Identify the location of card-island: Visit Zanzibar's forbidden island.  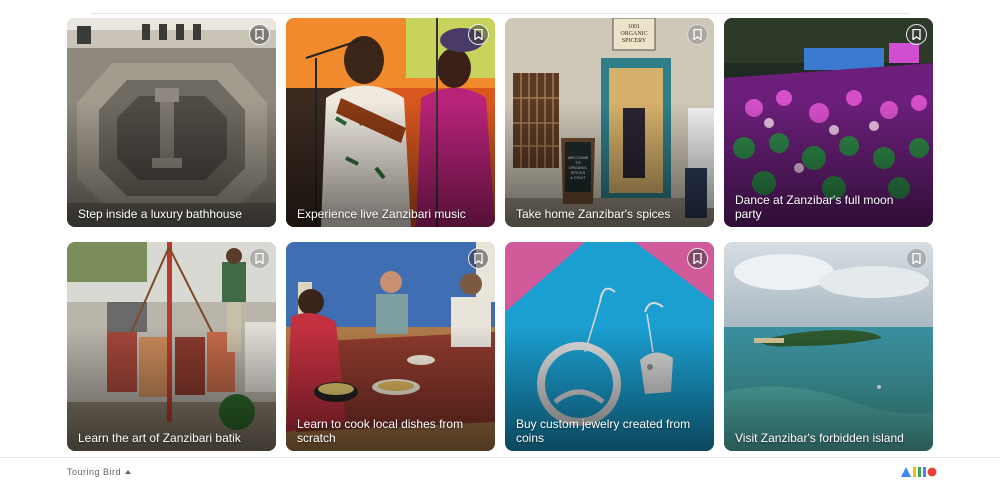
(828, 346).